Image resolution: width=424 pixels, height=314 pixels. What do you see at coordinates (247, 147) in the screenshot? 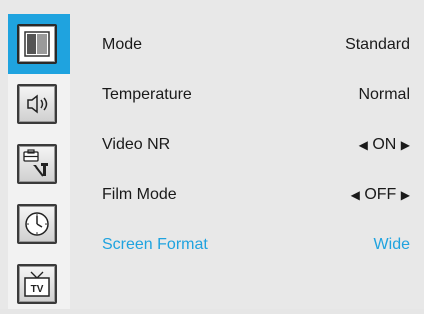
I see `menu-row-video-nr: Video NR ◀ ON ▶` at bounding box center [247, 147].